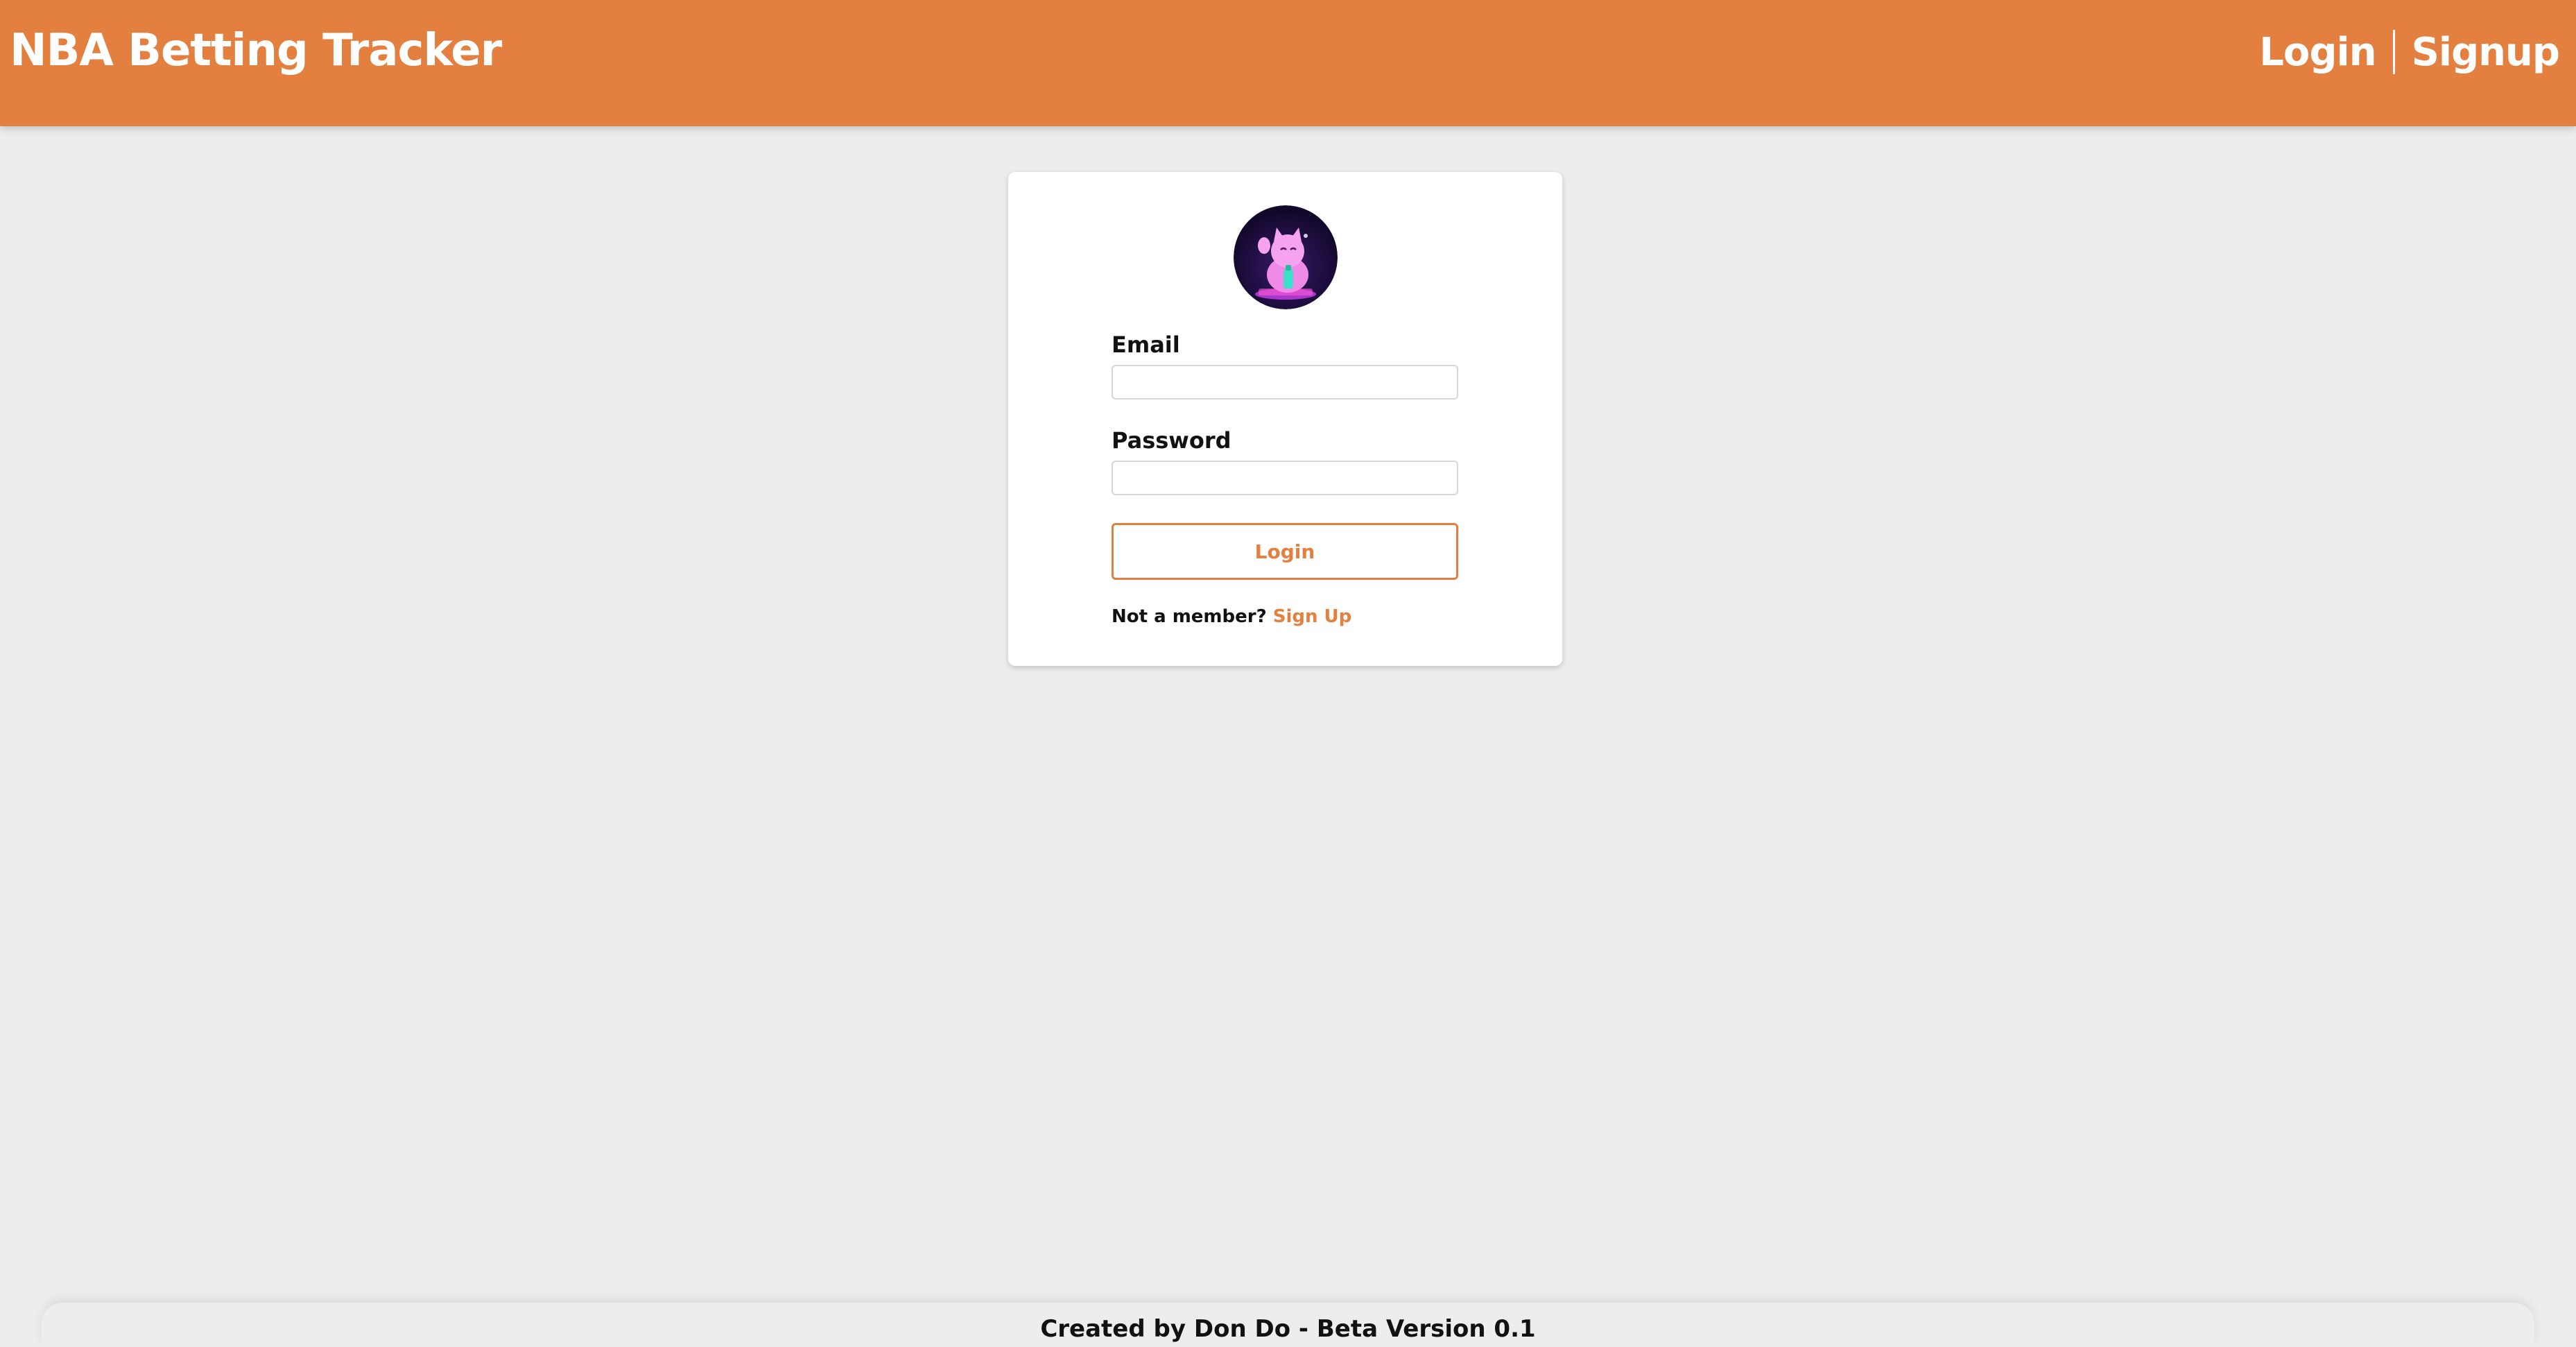  Describe the element at coordinates (1285, 552) in the screenshot. I see `login-button: Login` at that location.